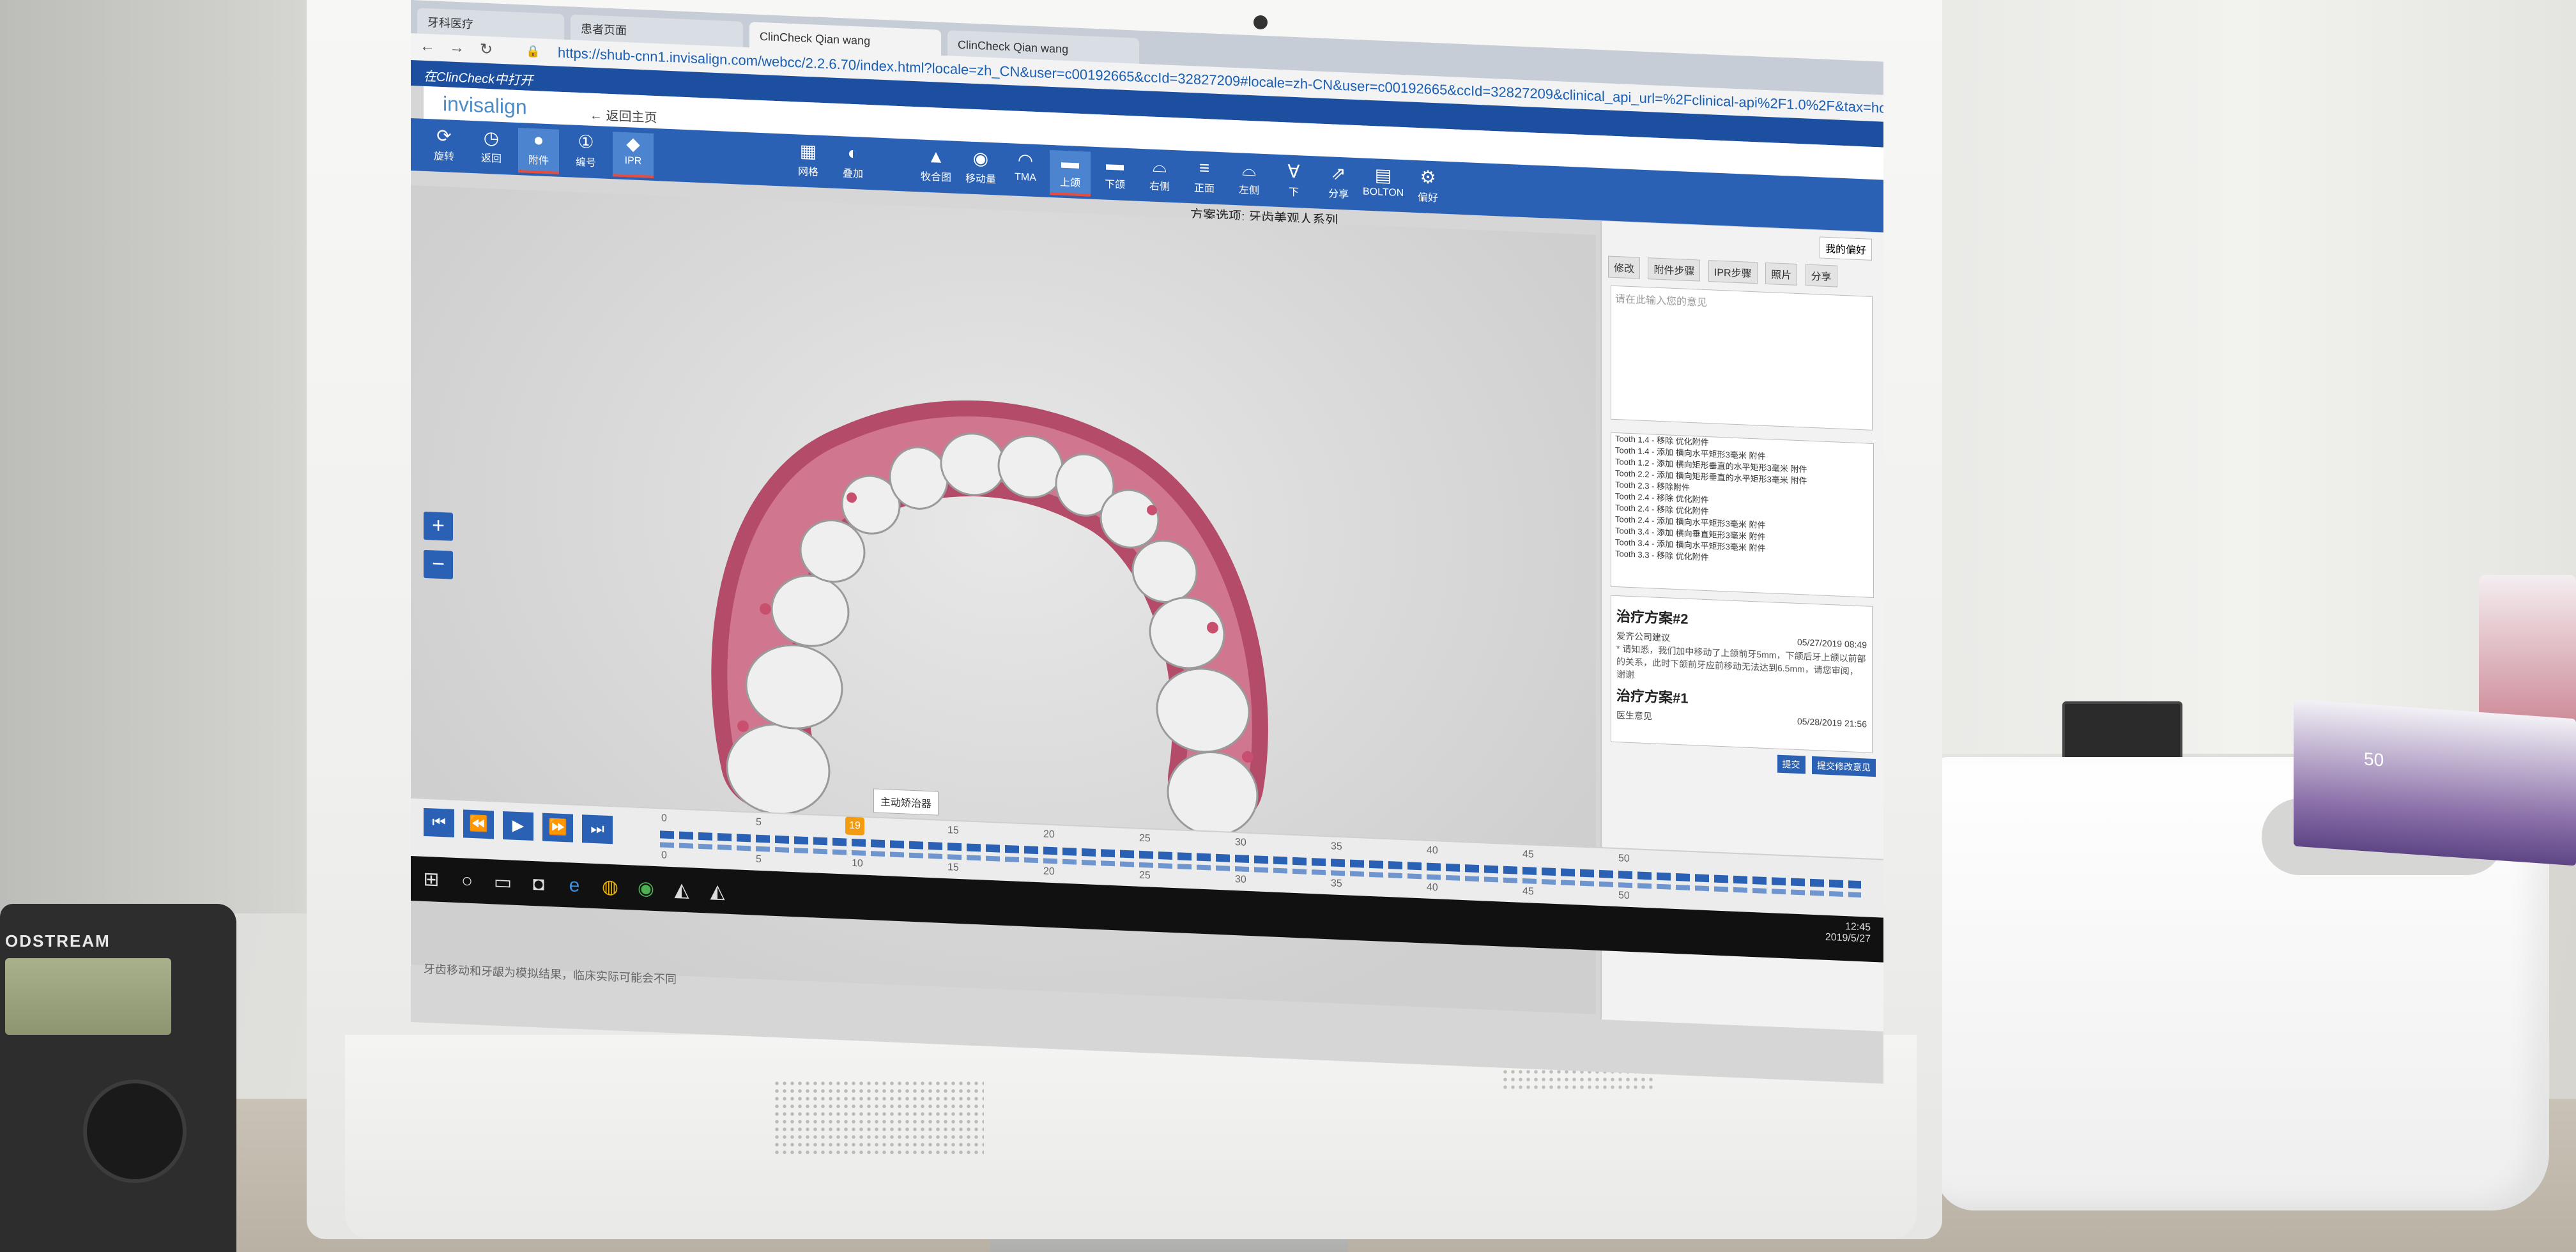 The height and width of the screenshot is (1252, 2576). What do you see at coordinates (682, 890) in the screenshot?
I see `clincheck-icon: ◭` at bounding box center [682, 890].